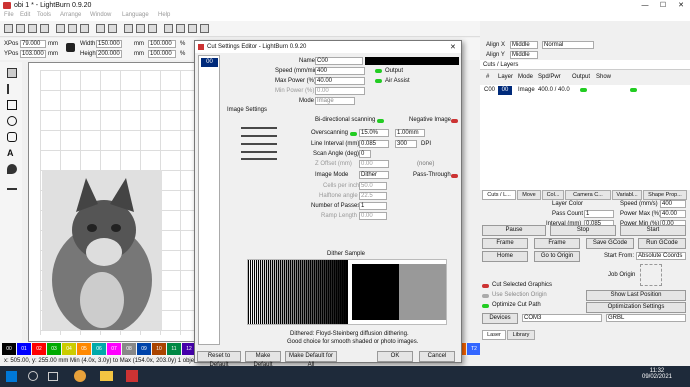 Image resolution: width=690 pixels, height=387 pixels. Describe the element at coordinates (112, 28) in the screenshot. I see `redo-icon` at that location.